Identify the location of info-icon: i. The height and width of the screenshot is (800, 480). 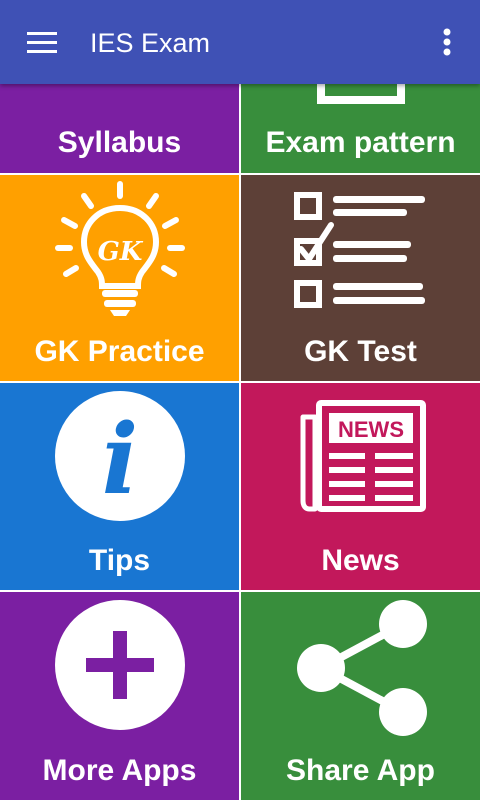
(119, 456).